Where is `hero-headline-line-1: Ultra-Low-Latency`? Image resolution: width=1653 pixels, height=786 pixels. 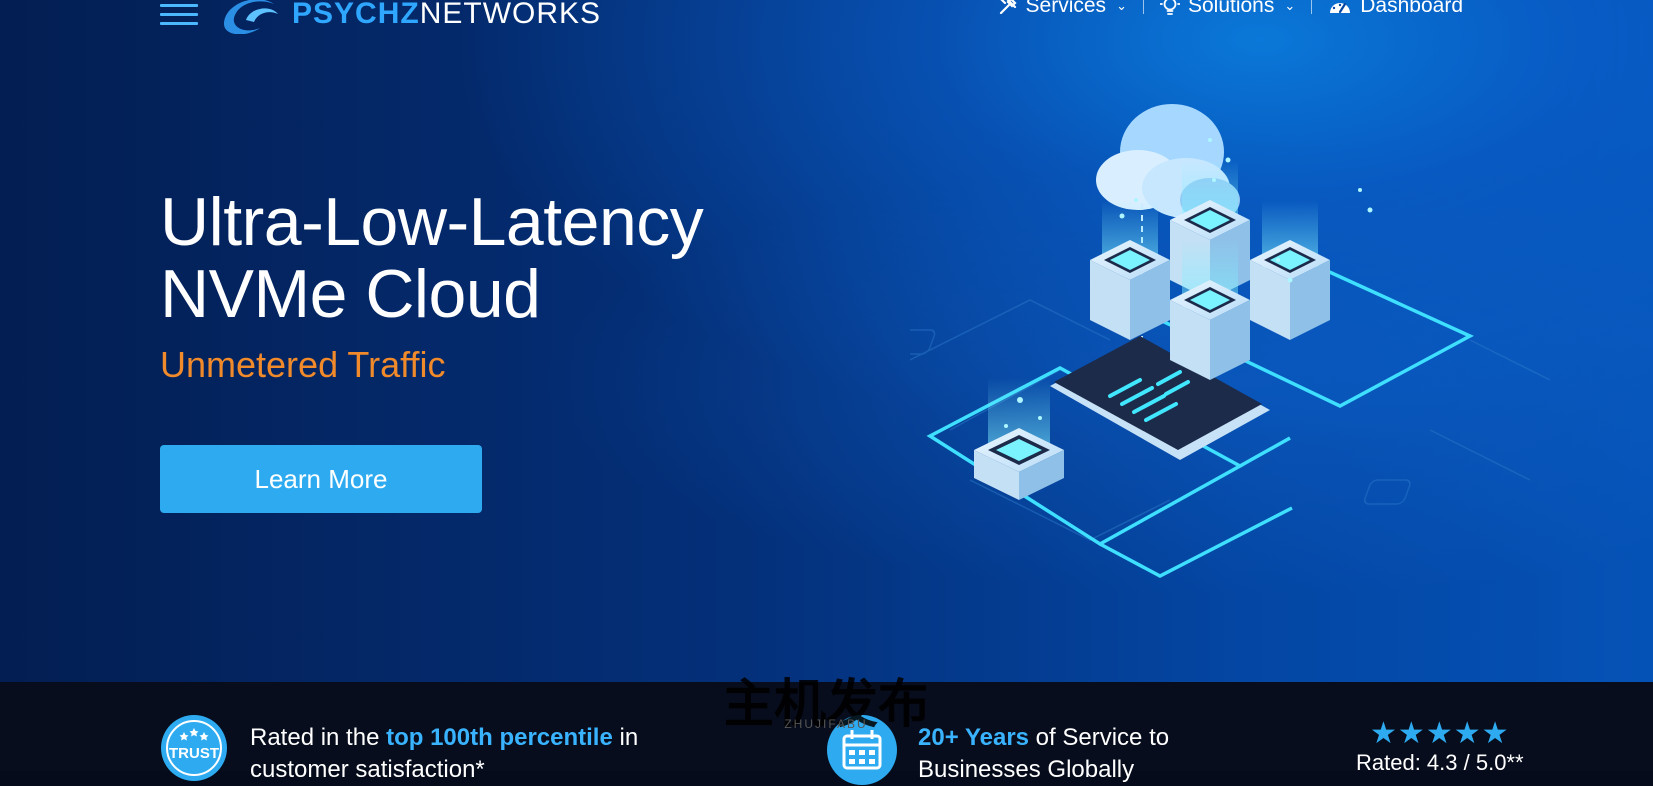
hero-headline-line-1: Ultra-Low-Latency is located at coordinates (432, 222).